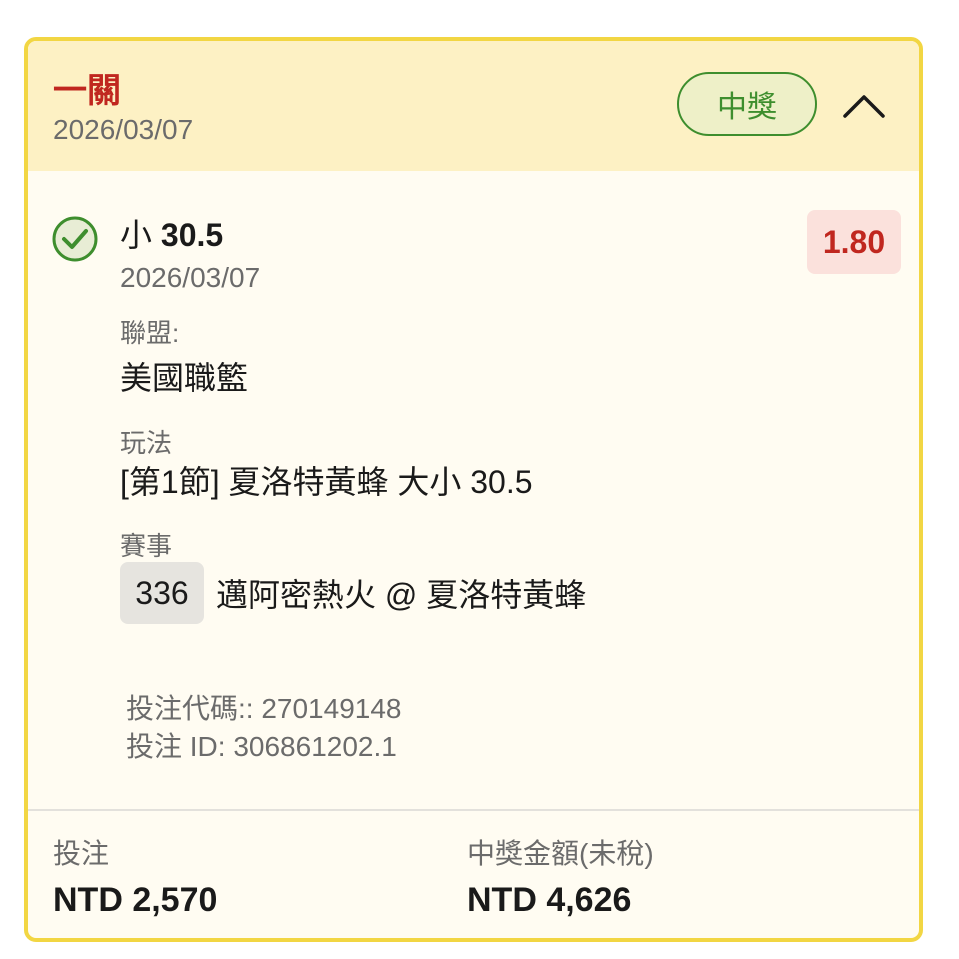  Describe the element at coordinates (473, 810) in the screenshot. I see `divider` at that location.